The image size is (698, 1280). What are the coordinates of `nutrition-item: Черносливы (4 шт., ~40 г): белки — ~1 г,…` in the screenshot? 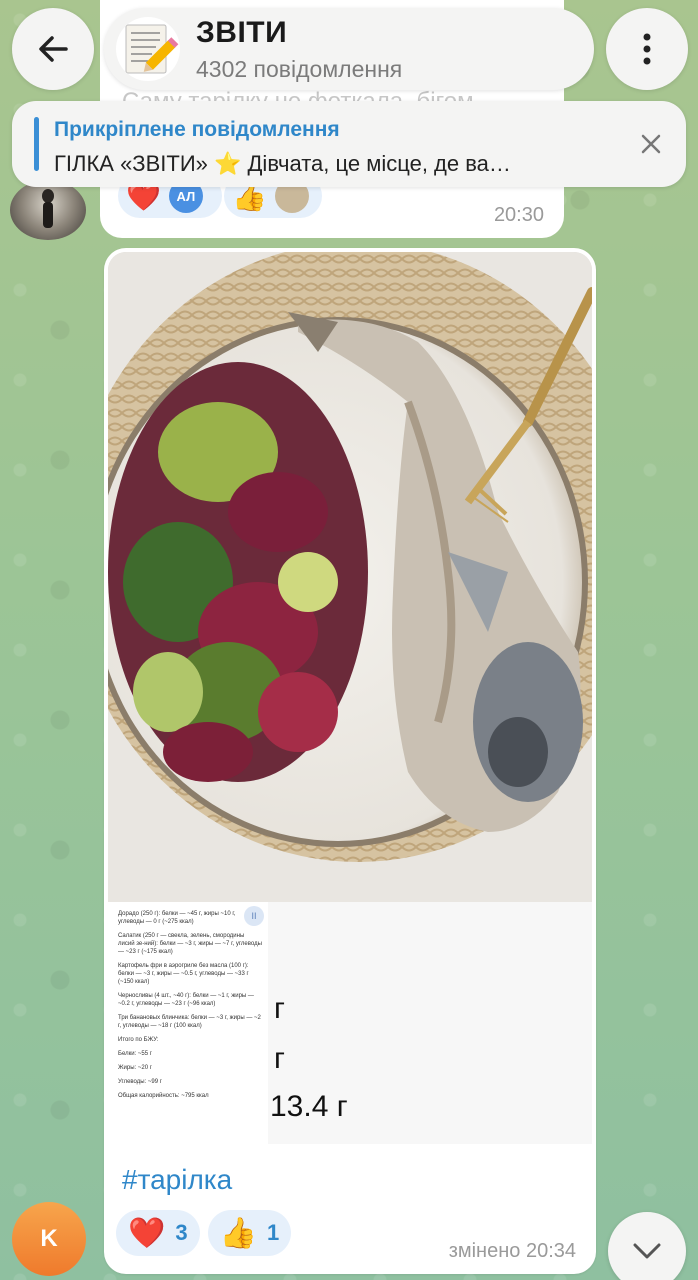 It's located at (186, 1000).